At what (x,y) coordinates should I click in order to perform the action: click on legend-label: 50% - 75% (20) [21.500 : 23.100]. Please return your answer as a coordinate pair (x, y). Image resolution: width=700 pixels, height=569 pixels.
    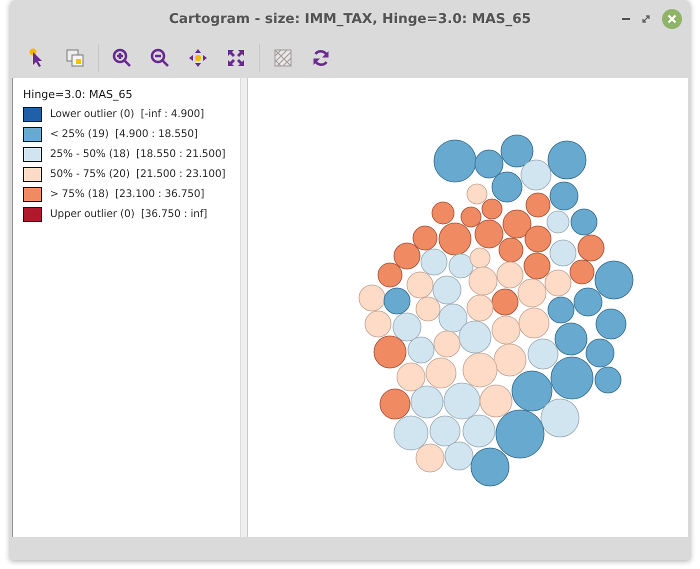
    Looking at the image, I should click on (138, 174).